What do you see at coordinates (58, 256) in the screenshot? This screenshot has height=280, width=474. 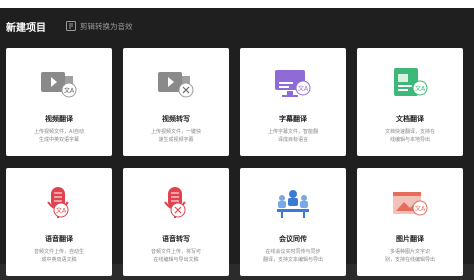 I see `card-desc: 音频文件上传，自动生 成中英双语文稿` at bounding box center [58, 256].